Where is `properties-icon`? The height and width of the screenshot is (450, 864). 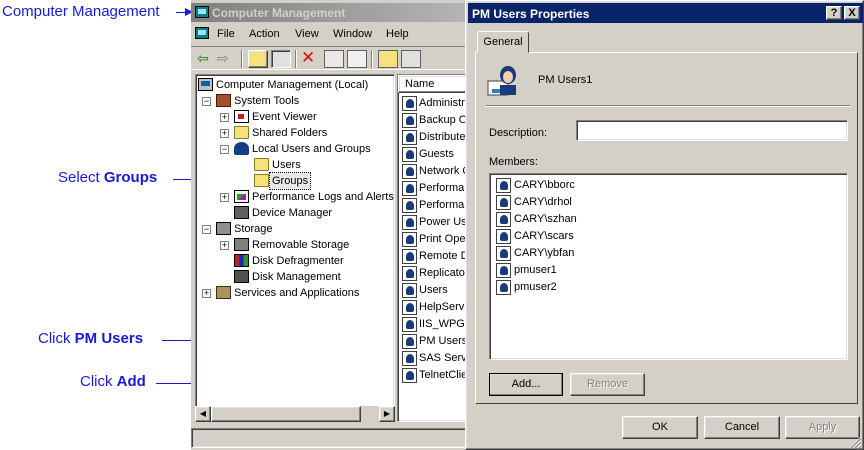 properties-icon is located at coordinates (334, 59).